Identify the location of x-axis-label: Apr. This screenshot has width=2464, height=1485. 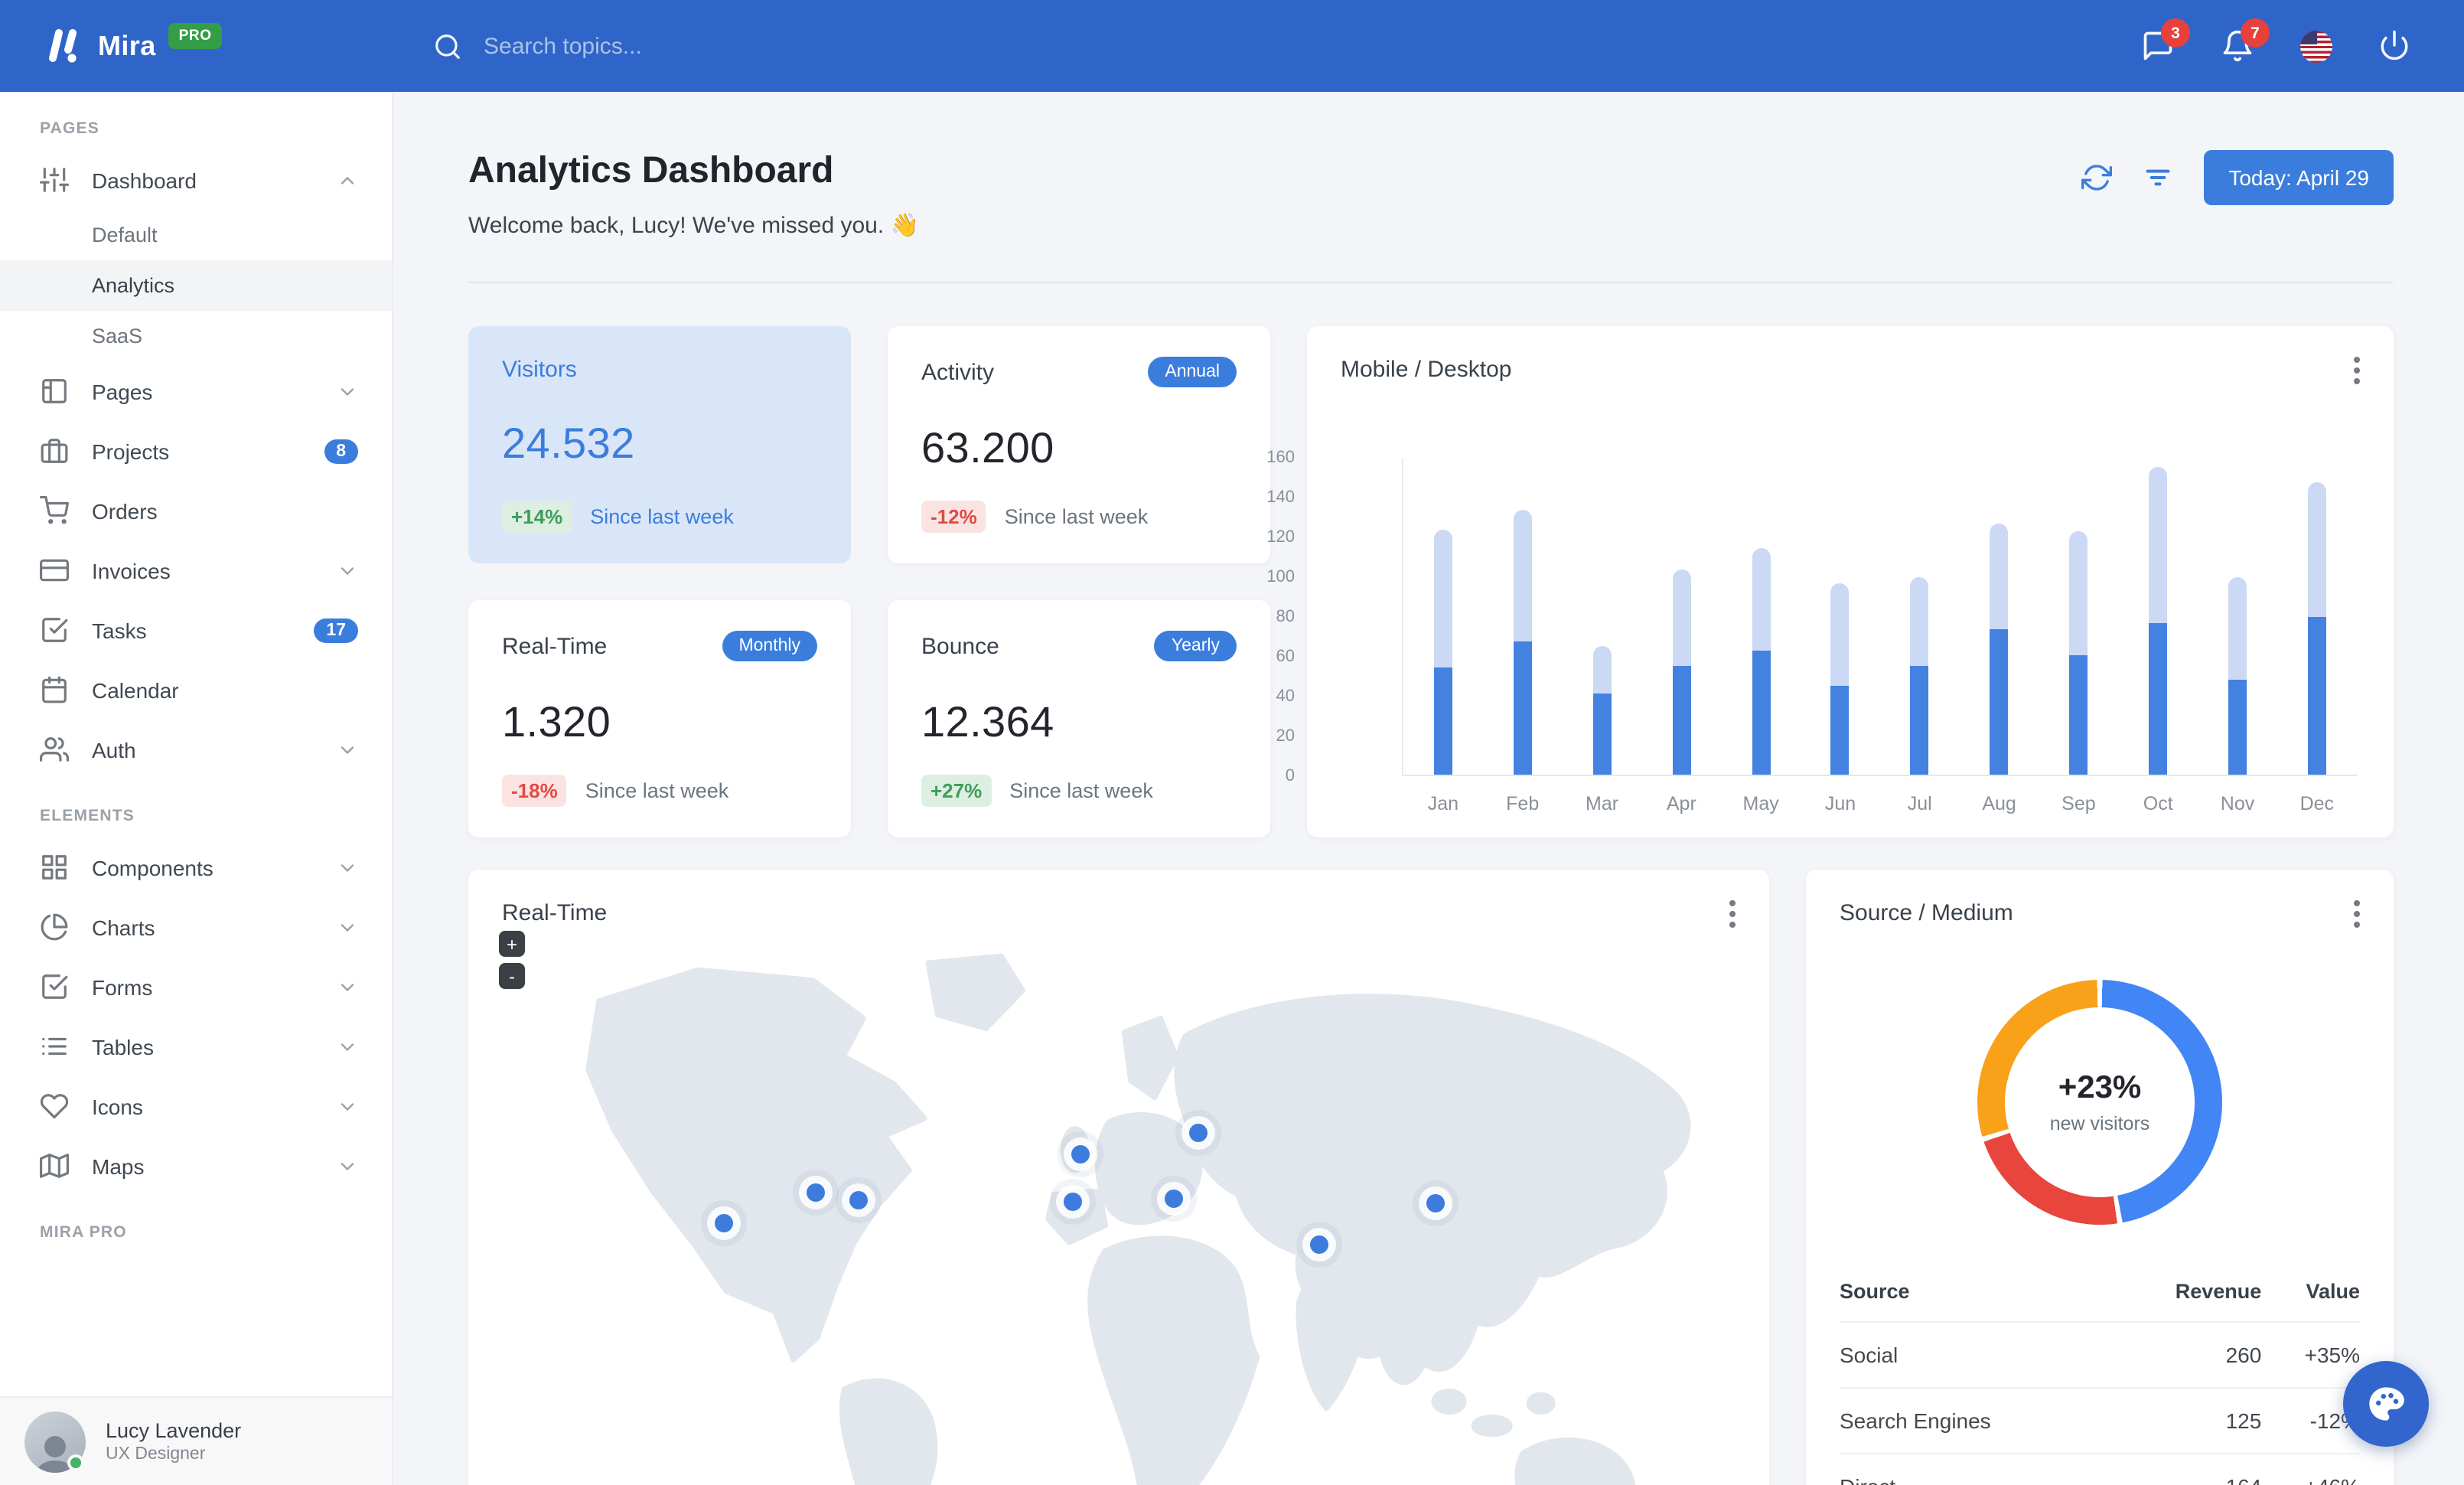
(1681, 803).